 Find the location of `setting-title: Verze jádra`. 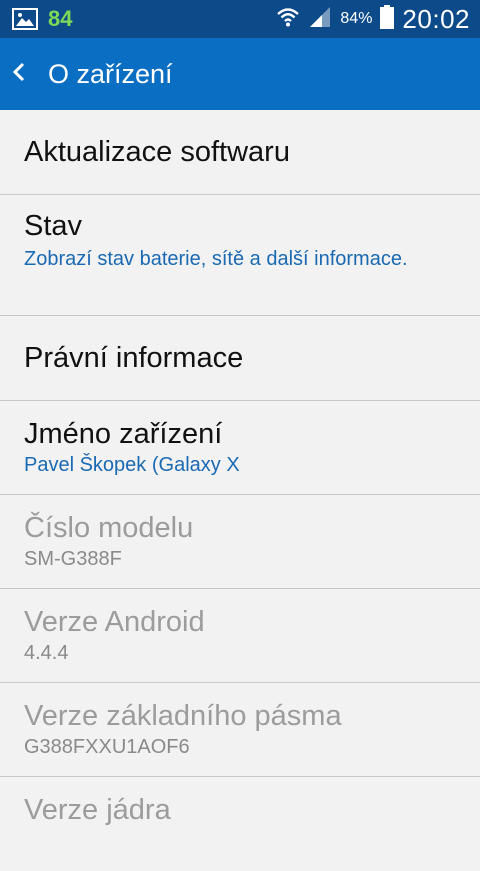

setting-title: Verze jádra is located at coordinates (97, 810).